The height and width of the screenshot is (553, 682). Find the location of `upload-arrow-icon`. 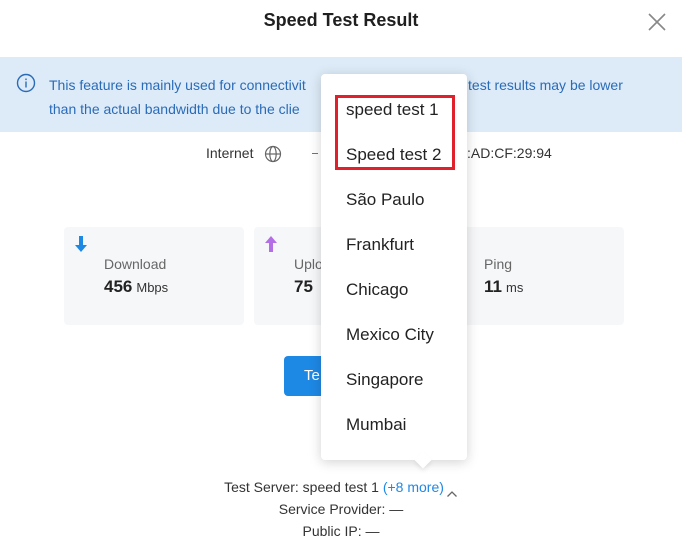

upload-arrow-icon is located at coordinates (271, 244).